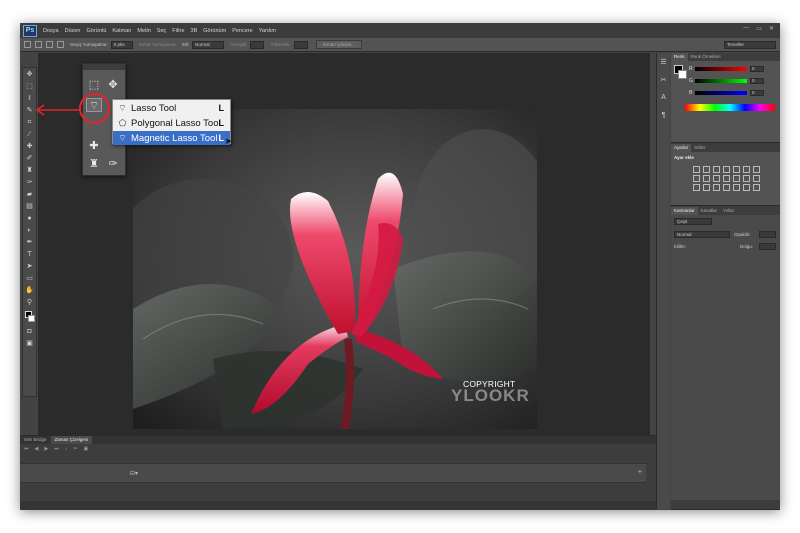  Describe the element at coordinates (208, 44) in the screenshot. I see `style-select: Normal` at that location.